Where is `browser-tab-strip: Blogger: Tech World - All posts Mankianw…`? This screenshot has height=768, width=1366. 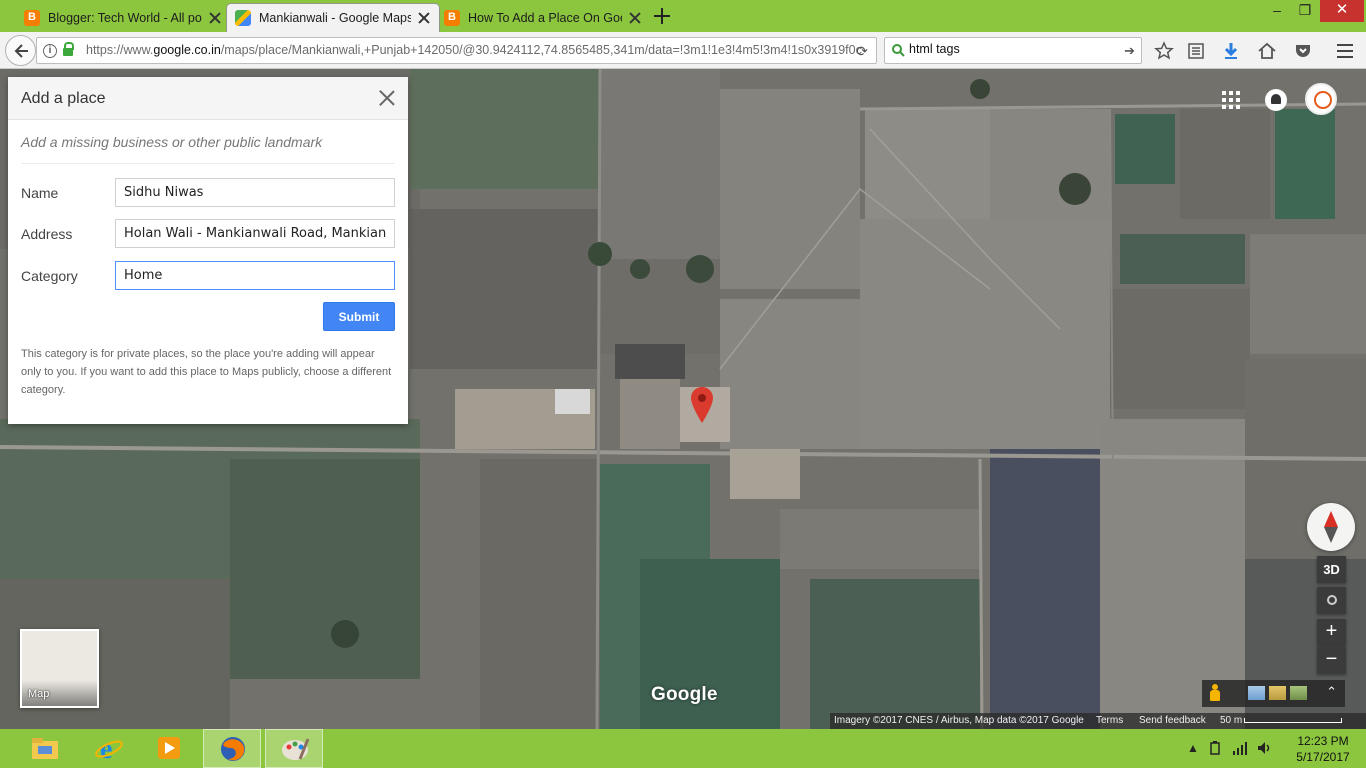 browser-tab-strip: Blogger: Tech World - All posts Mankianw… is located at coordinates (683, 16).